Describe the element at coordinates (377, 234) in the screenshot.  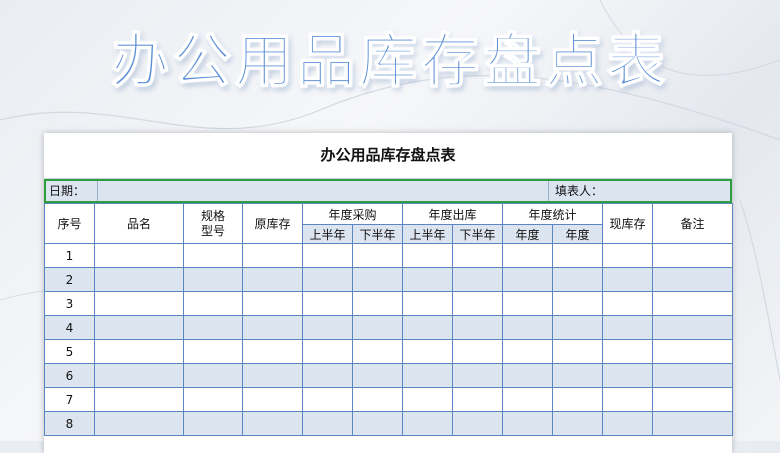
I see `col-purchase-h2: 下半年` at that location.